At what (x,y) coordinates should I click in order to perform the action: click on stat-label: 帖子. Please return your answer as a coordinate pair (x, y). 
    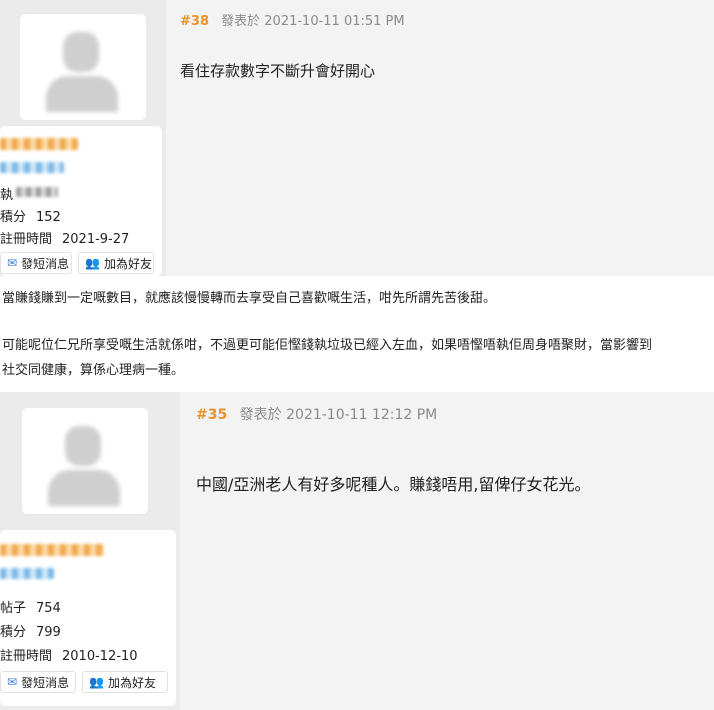
    Looking at the image, I should click on (13, 608).